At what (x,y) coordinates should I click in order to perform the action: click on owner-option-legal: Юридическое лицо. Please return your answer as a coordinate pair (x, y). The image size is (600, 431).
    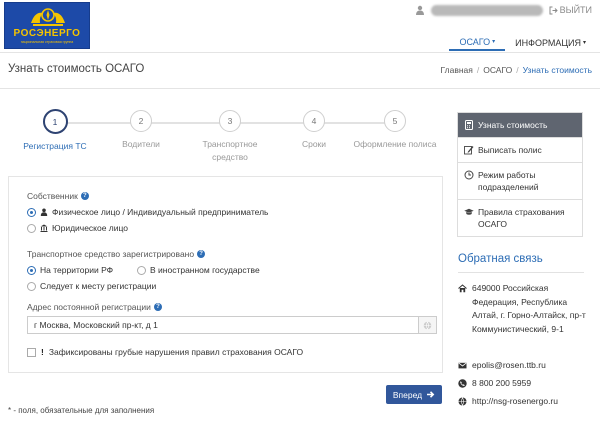
    Looking at the image, I should click on (77, 228).